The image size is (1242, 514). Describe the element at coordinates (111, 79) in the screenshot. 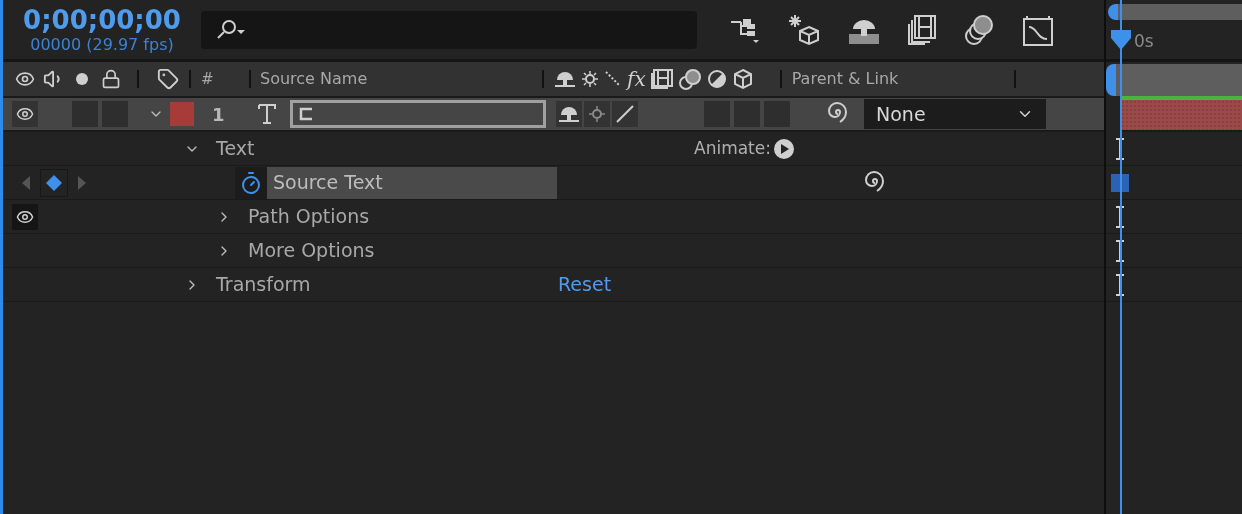

I see `lock-header-icon` at that location.